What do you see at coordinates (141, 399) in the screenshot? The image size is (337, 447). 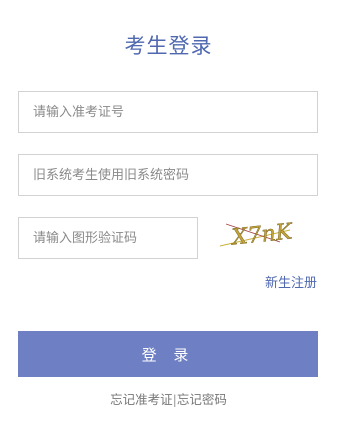 I see `forgot-exam-id-link: 忘记准考证` at bounding box center [141, 399].